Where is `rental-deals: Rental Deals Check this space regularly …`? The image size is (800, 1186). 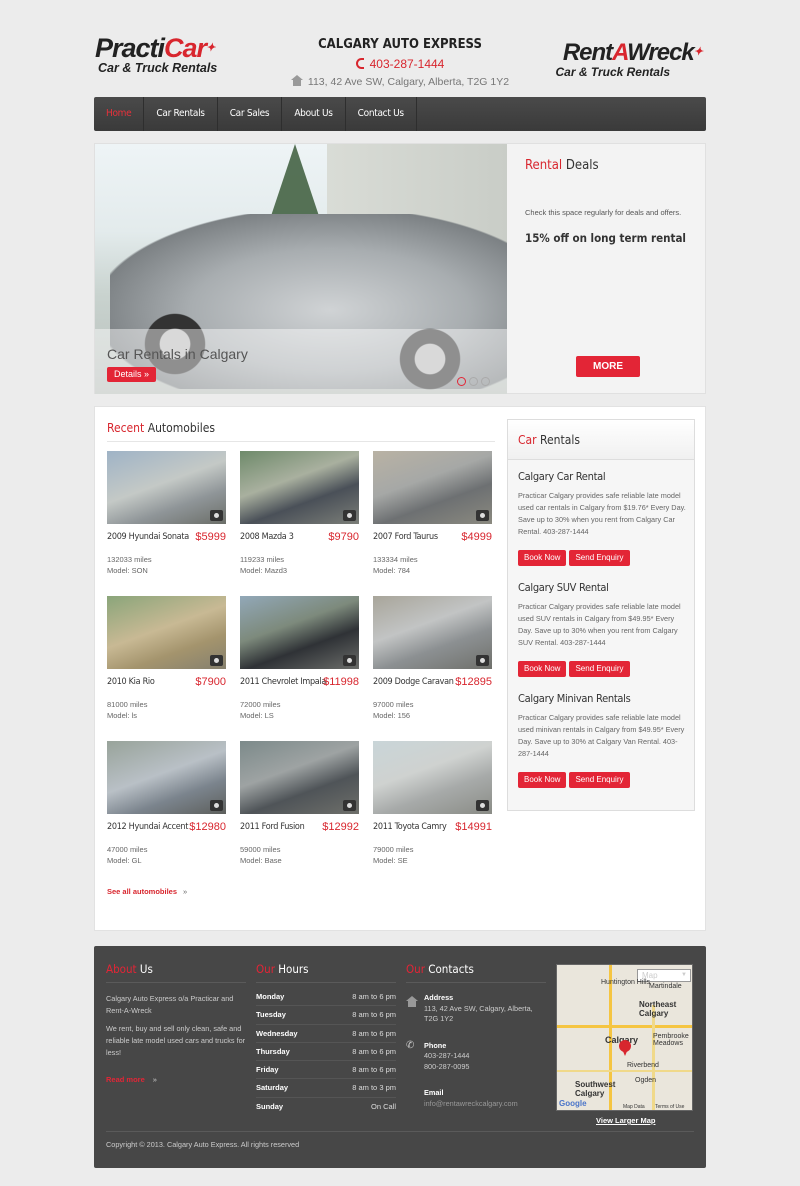 rental-deals: Rental Deals Check this space regularly … is located at coordinates (610, 201).